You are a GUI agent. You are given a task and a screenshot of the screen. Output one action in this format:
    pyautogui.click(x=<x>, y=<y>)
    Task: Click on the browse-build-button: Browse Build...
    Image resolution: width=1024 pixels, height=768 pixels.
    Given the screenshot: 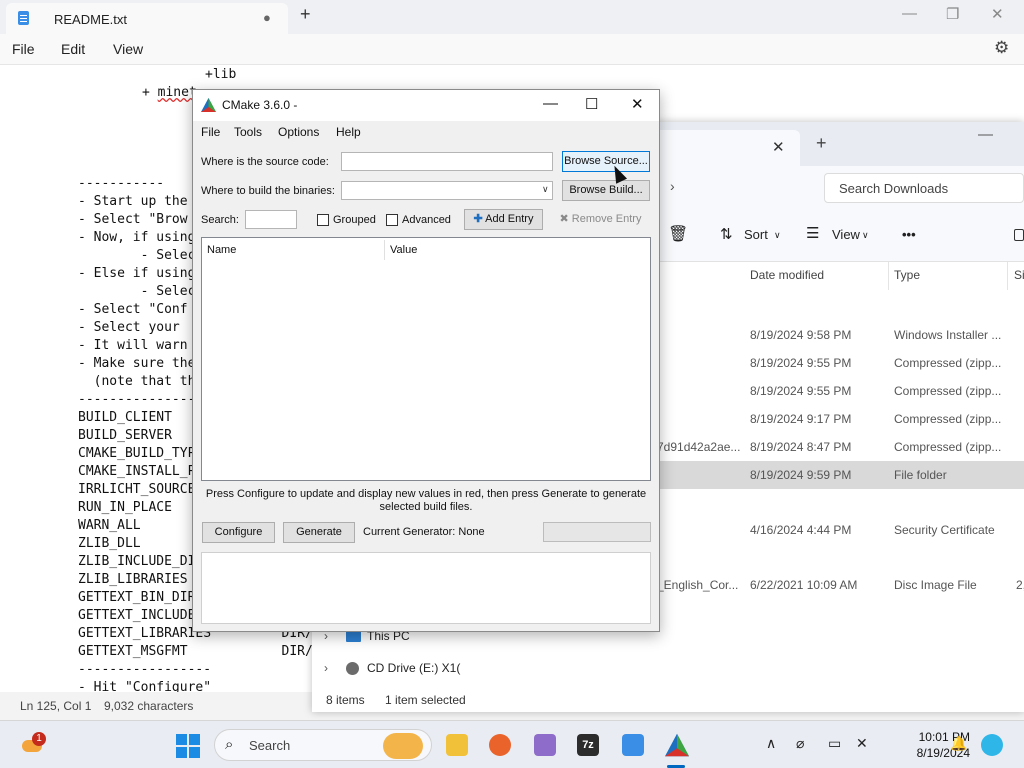 What is the action you would take?
    pyautogui.click(x=606, y=190)
    